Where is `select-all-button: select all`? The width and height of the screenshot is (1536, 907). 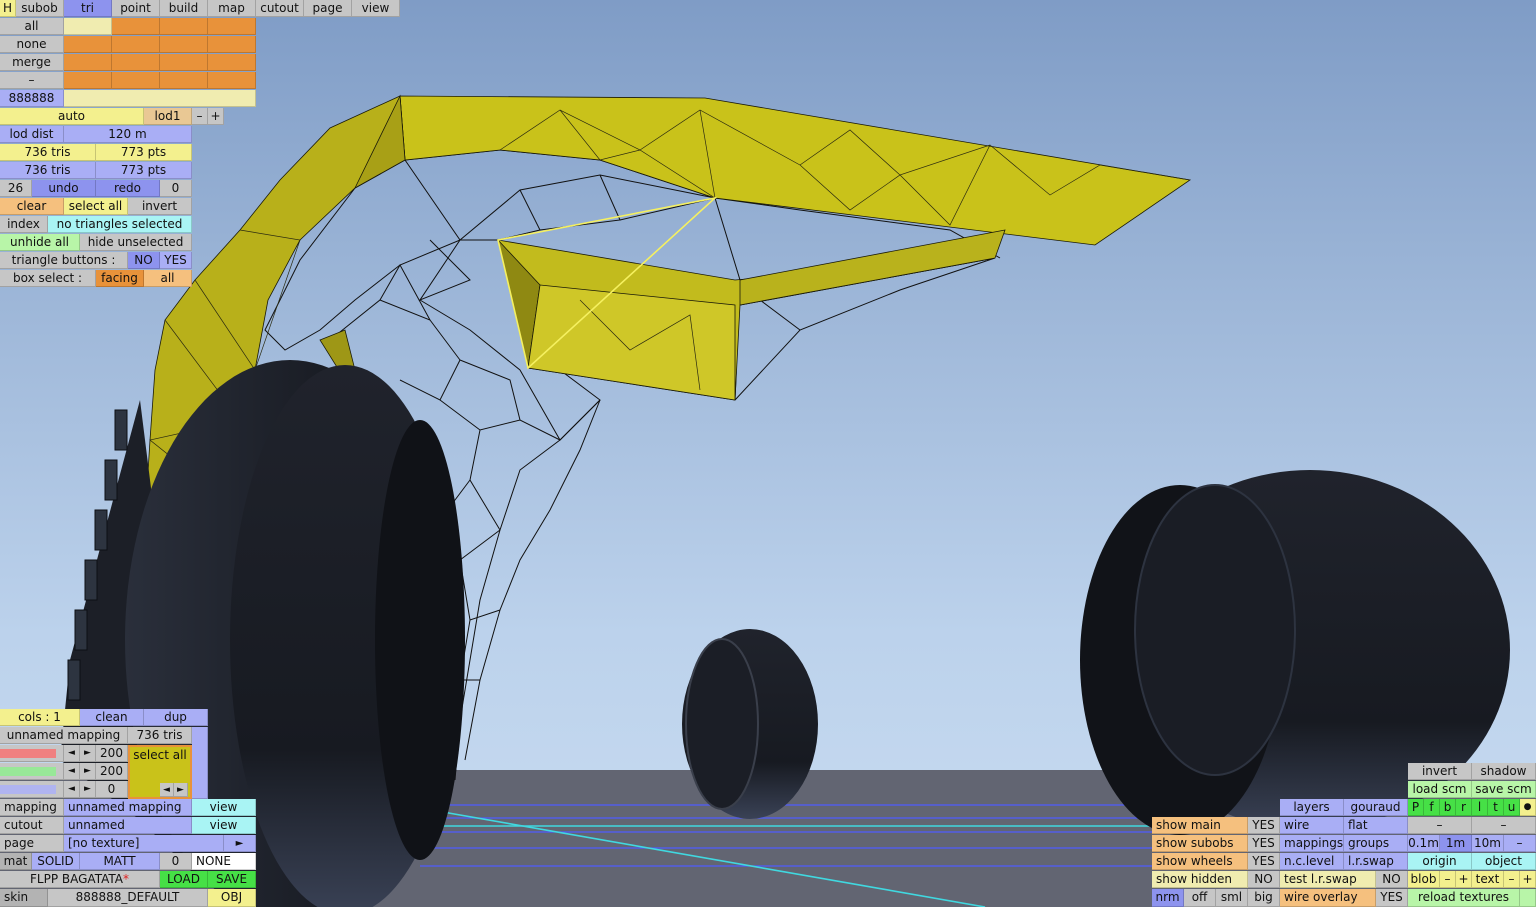 select-all-button: select all is located at coordinates (96, 206).